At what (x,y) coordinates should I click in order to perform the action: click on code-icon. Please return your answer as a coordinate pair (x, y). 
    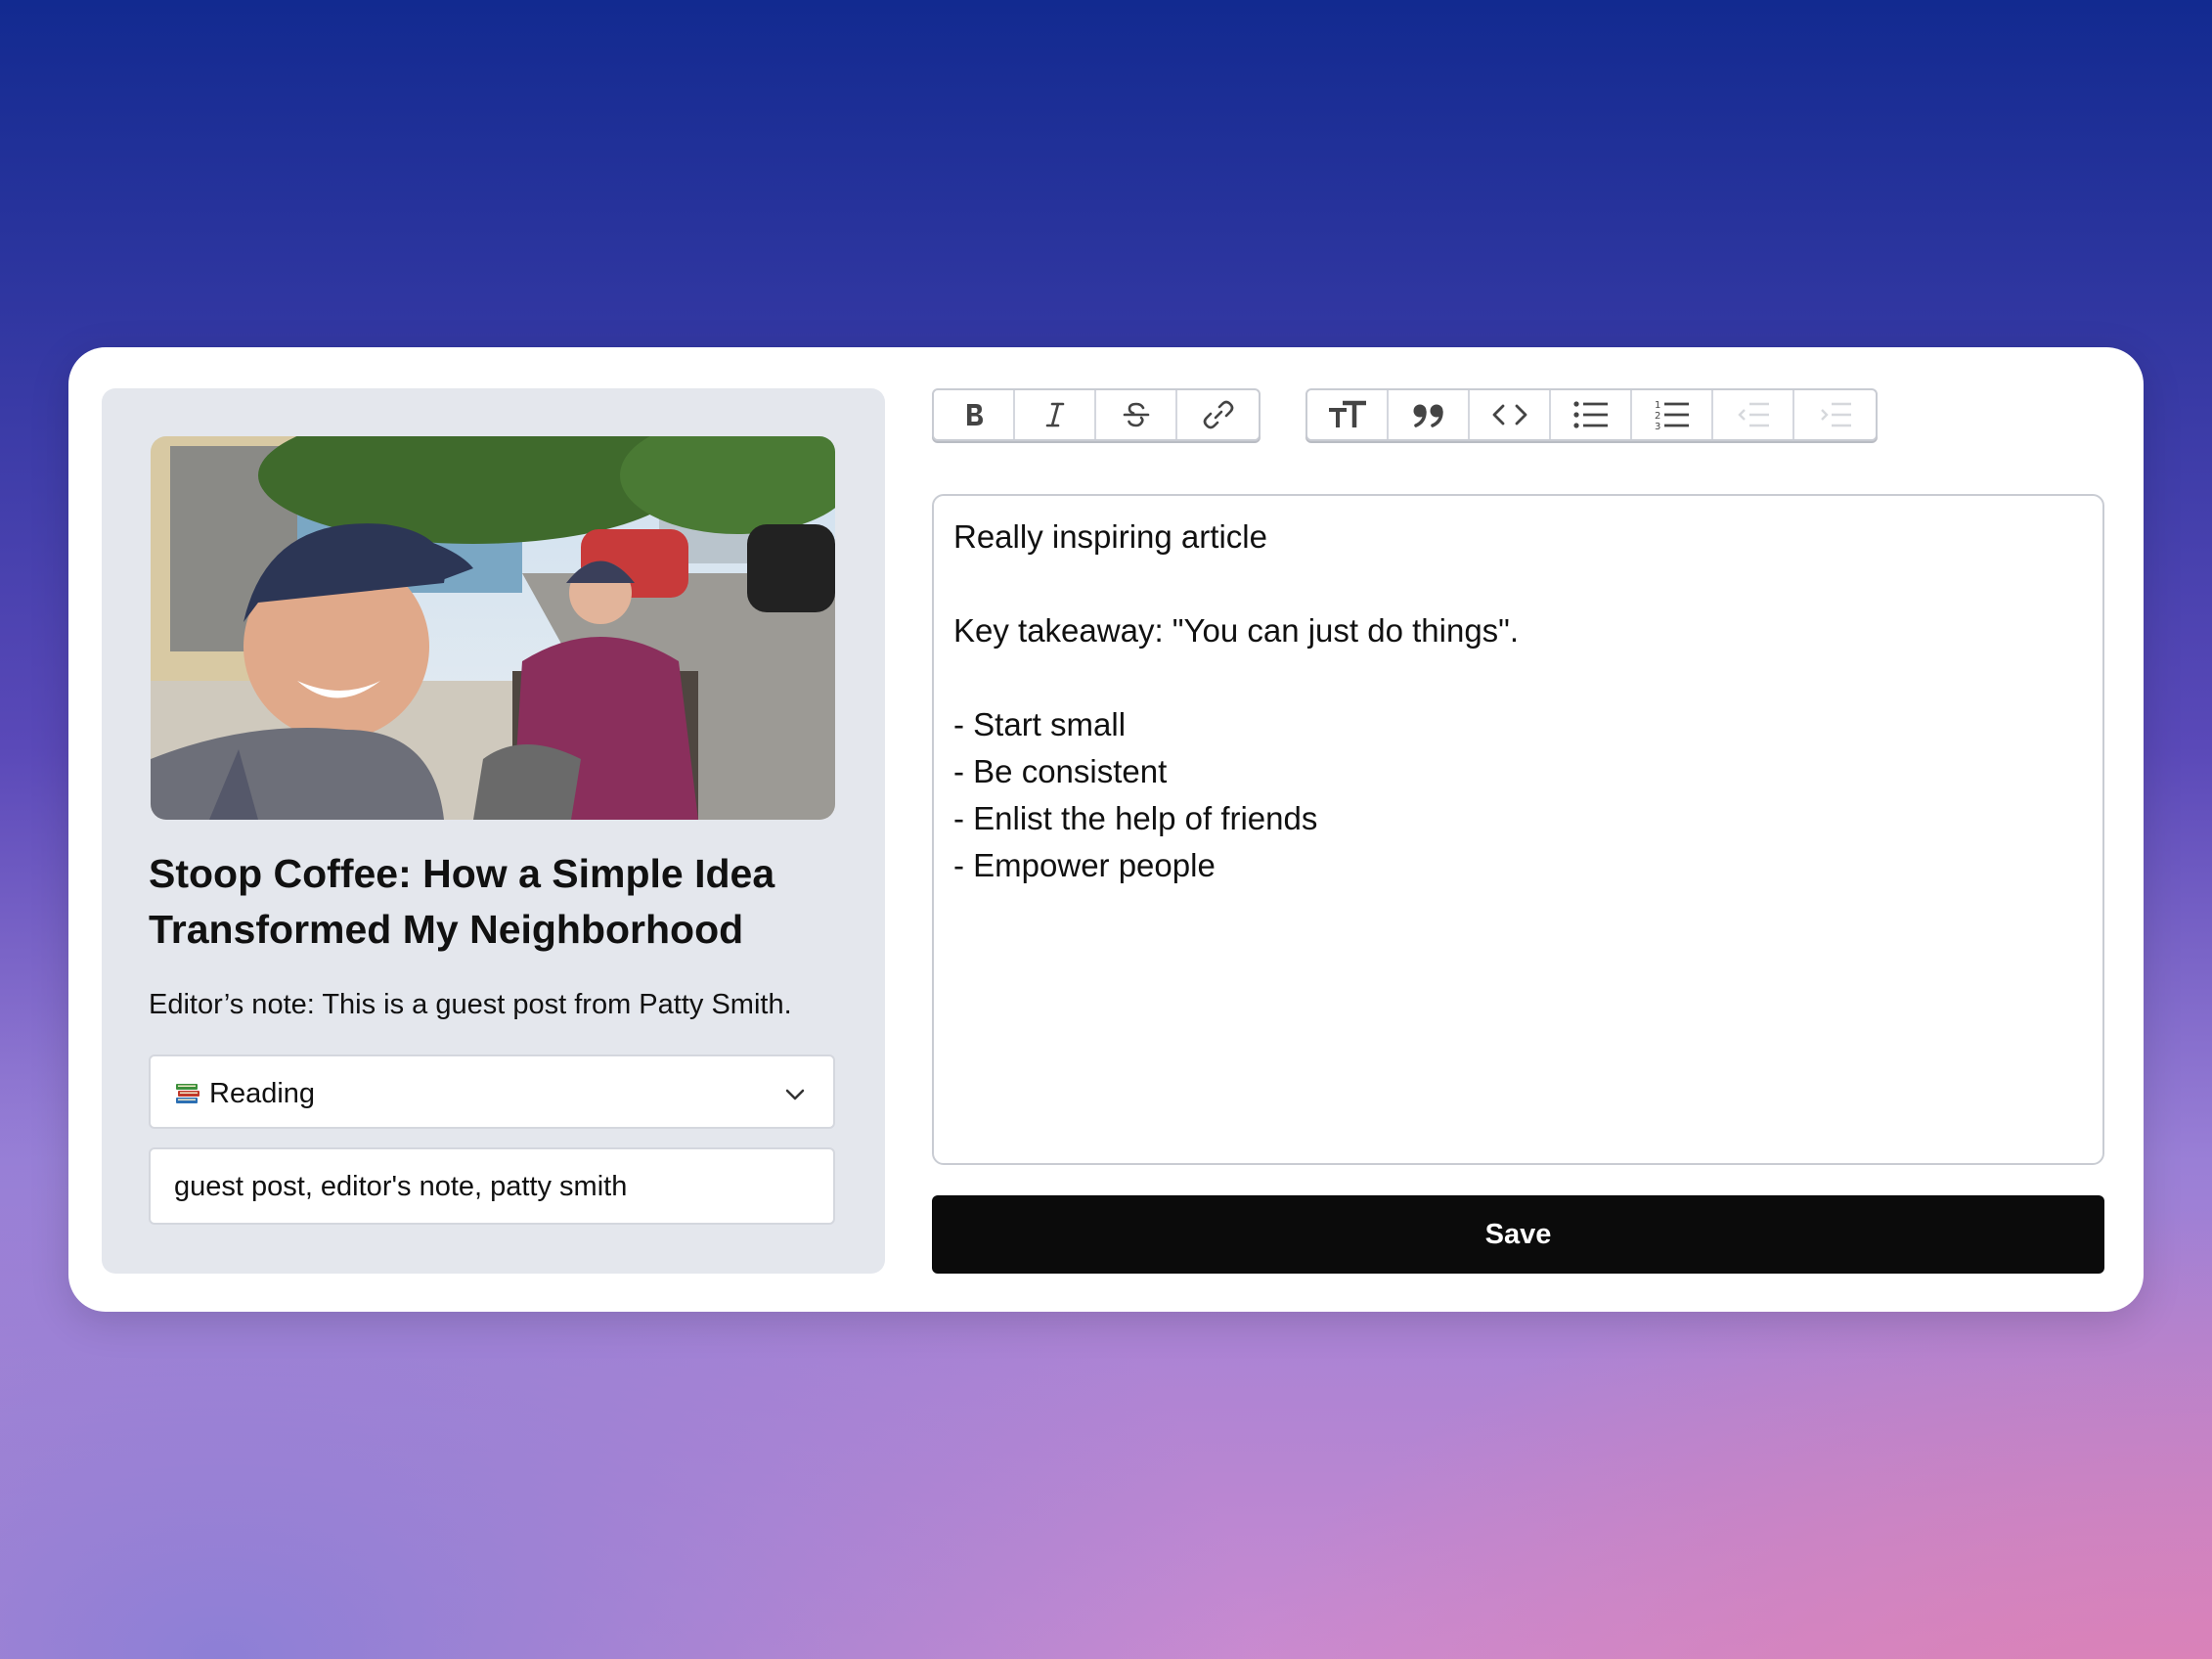
    Looking at the image, I should click on (1509, 415).